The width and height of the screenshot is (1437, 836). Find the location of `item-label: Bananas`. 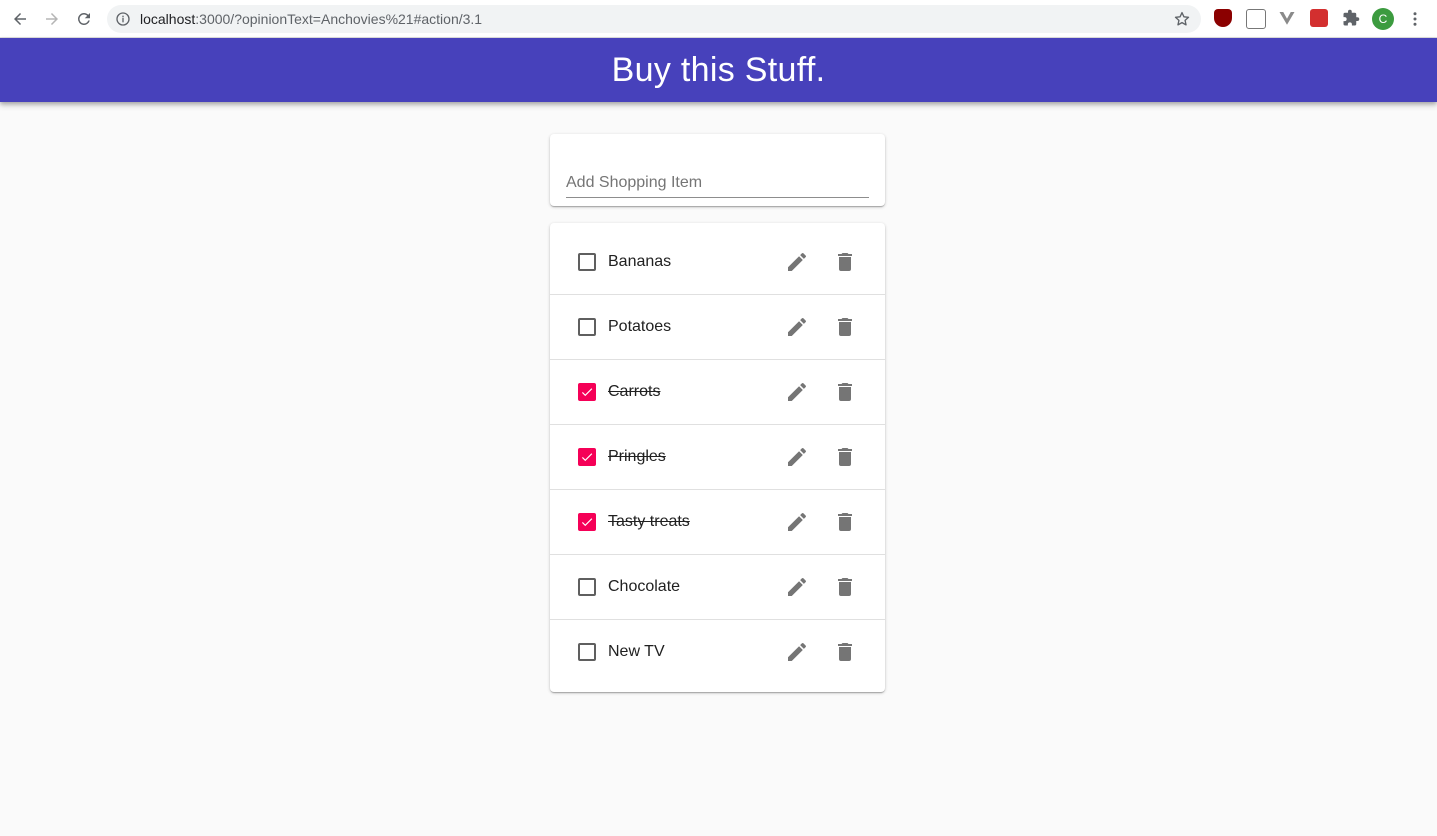

item-label: Bananas is located at coordinates (640, 261).